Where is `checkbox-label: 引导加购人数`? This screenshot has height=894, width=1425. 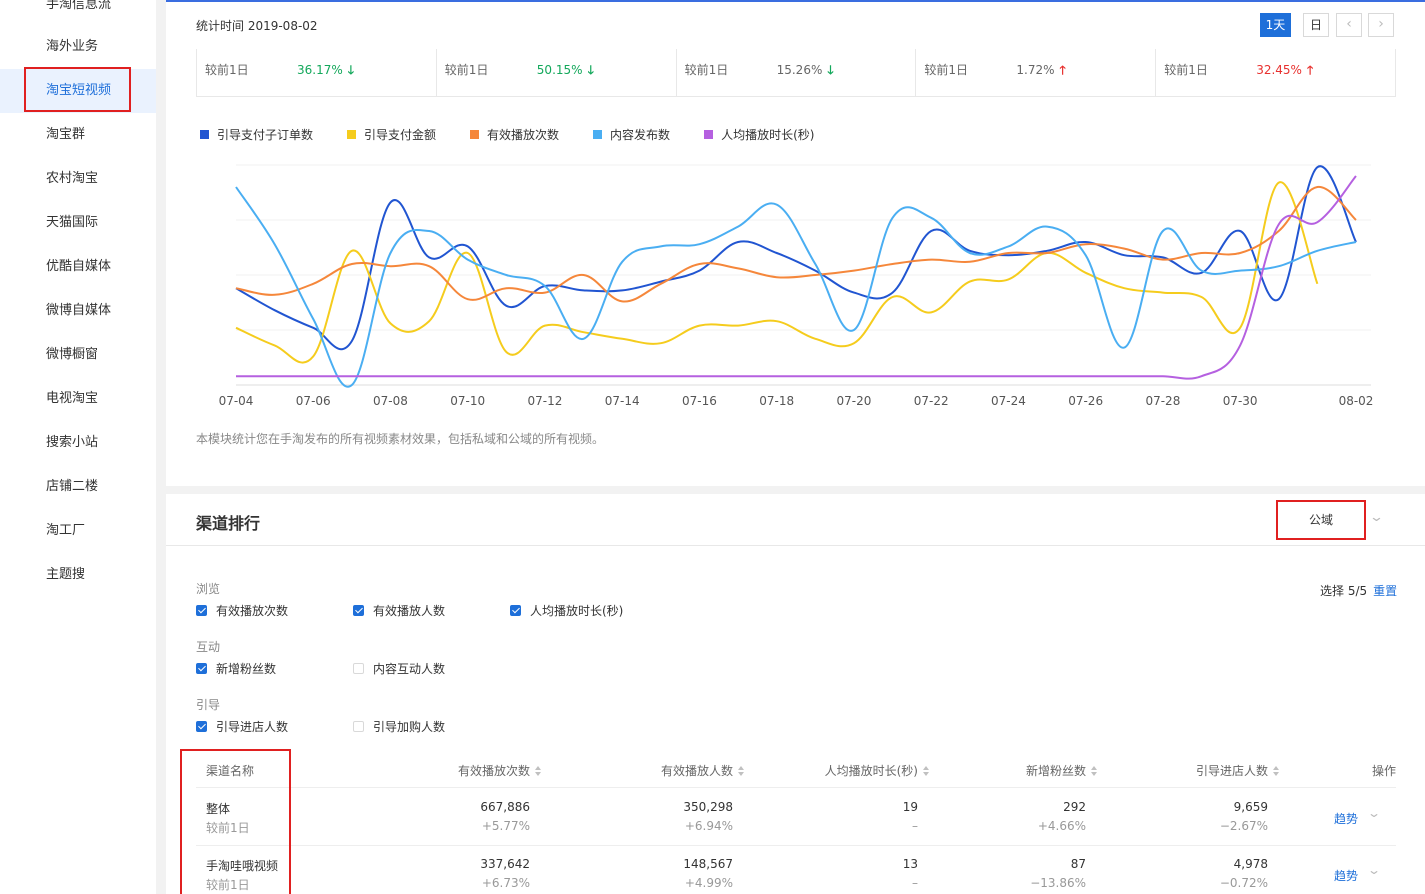
checkbox-label: 引导加购人数 is located at coordinates (409, 727).